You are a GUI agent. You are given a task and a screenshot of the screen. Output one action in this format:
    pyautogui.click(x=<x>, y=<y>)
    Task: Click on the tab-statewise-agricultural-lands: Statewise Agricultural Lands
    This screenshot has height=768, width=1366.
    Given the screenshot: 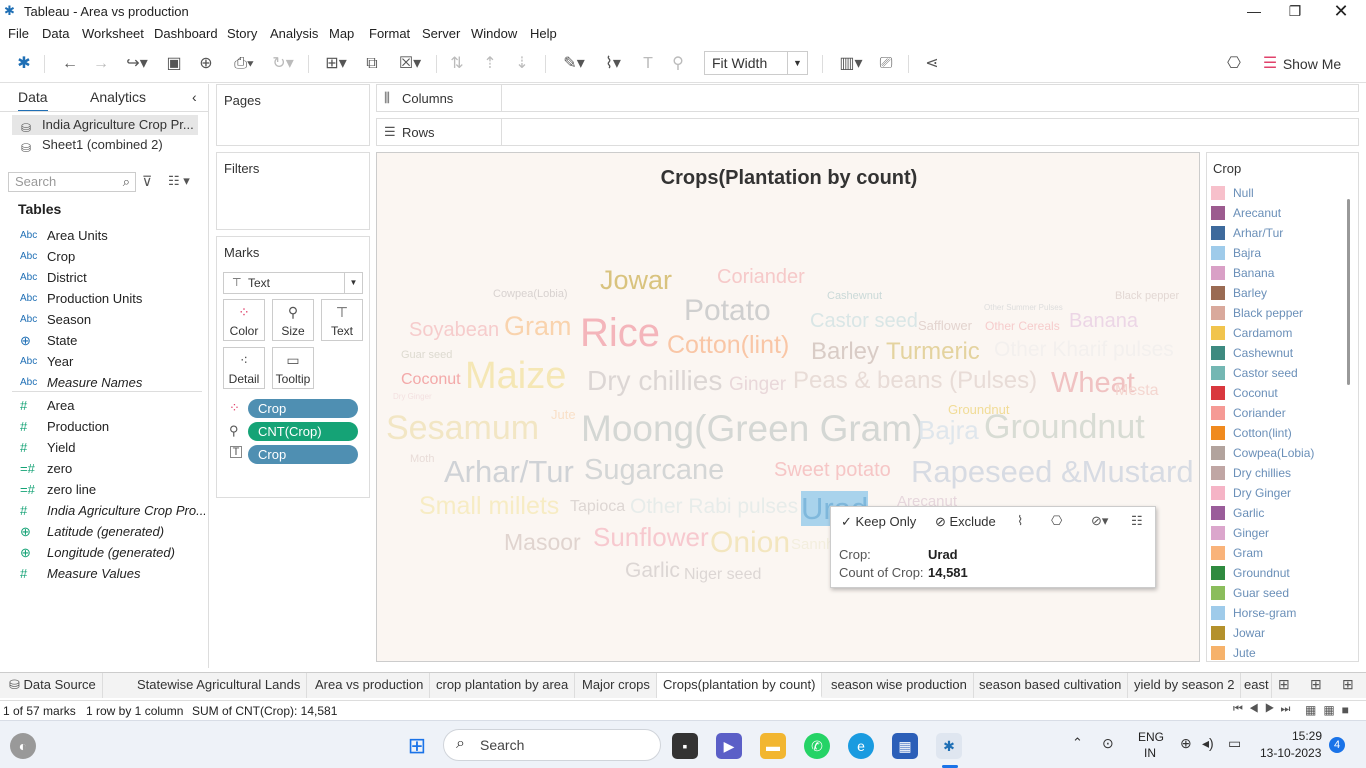 What is the action you would take?
    pyautogui.click(x=219, y=685)
    